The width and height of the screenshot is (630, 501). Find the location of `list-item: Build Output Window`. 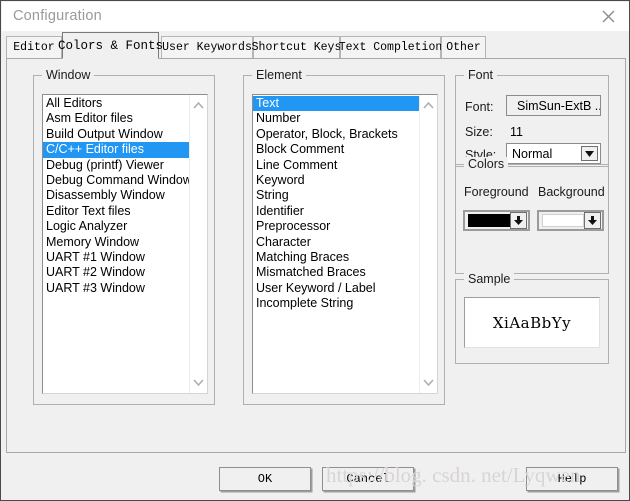

list-item: Build Output Window is located at coordinates (116, 134).